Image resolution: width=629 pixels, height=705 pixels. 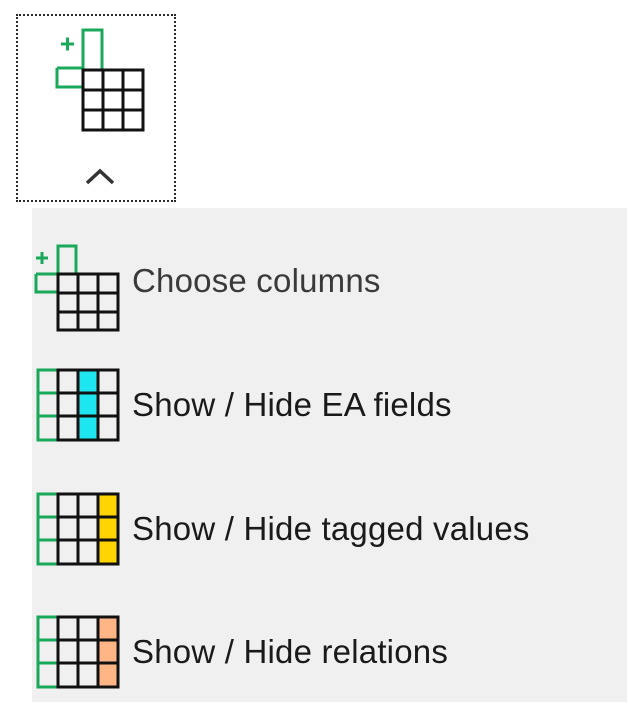 I want to click on menu-item-show-hide-relations: Show / Hide relations, so click(x=324, y=651).